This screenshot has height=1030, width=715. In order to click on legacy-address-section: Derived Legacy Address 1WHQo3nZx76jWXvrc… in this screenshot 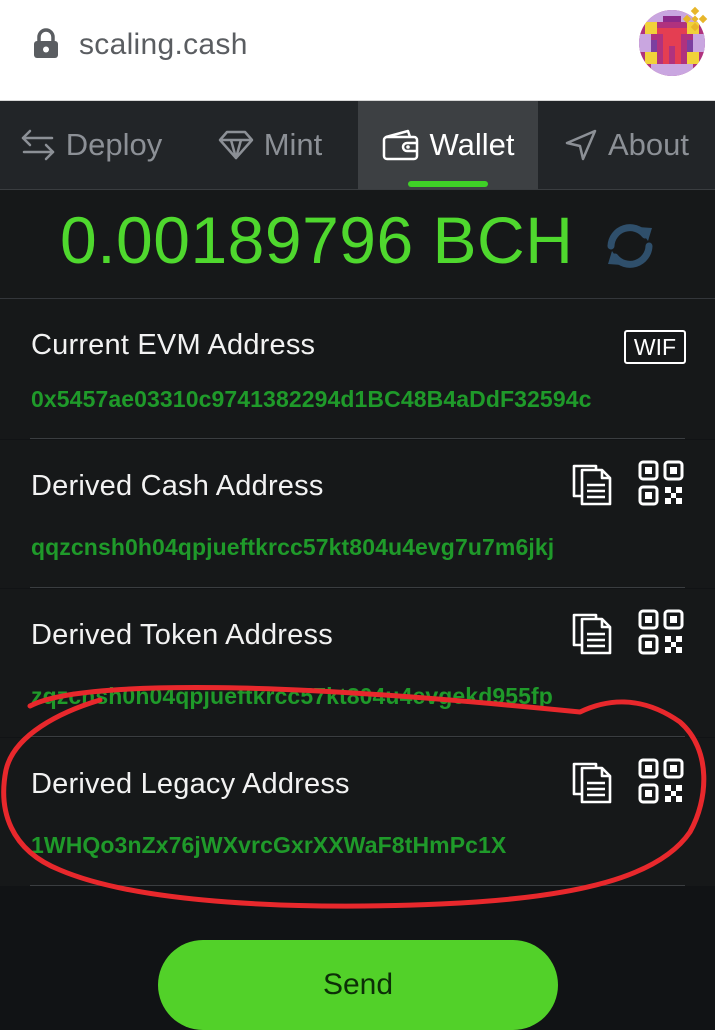, I will do `click(357, 812)`.